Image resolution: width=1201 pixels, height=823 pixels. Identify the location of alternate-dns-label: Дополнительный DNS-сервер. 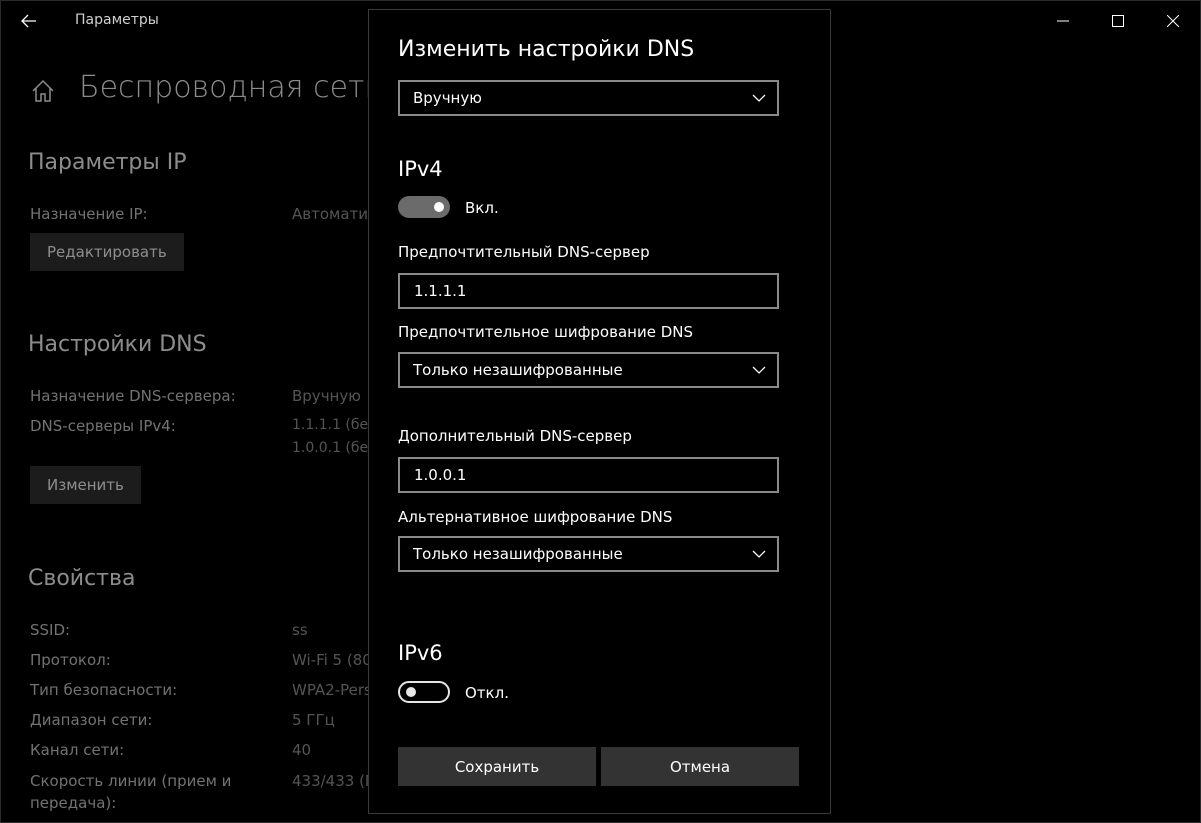
(515, 436).